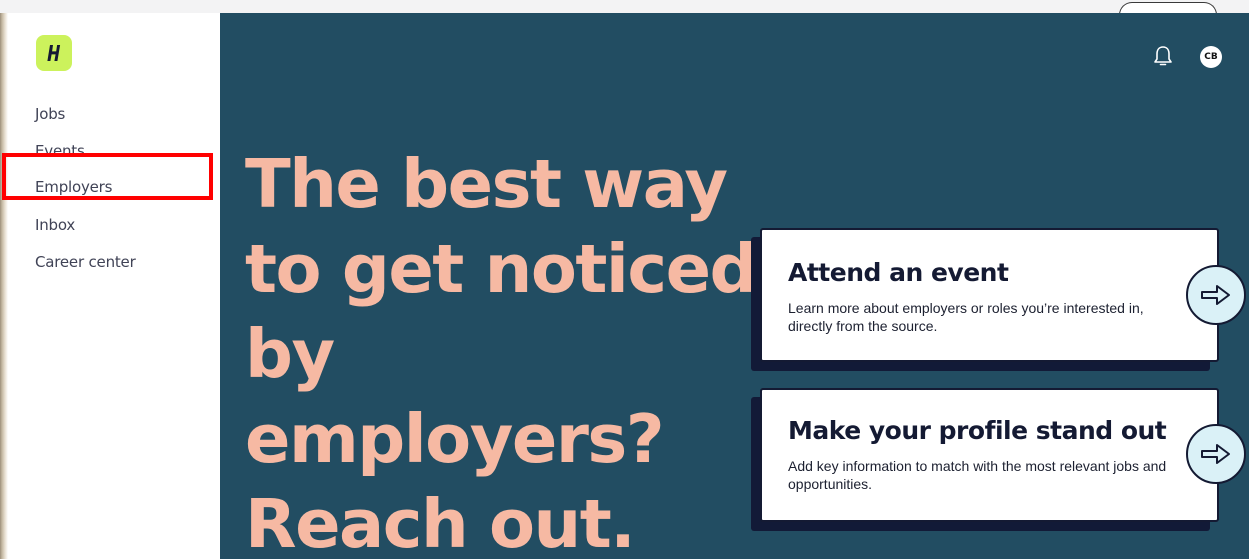 Image resolution: width=1249 pixels, height=559 pixels. What do you see at coordinates (1211, 57) in the screenshot?
I see `user-avatar: CB` at bounding box center [1211, 57].